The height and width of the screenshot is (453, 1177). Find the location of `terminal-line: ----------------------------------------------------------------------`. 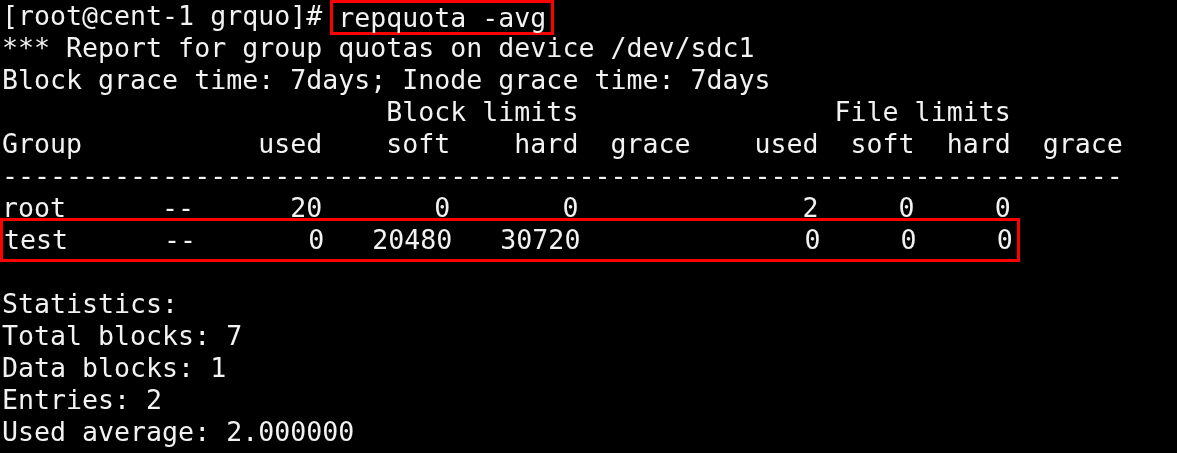

terminal-line: ---------------------------------------------------------------------- is located at coordinates (563, 176).